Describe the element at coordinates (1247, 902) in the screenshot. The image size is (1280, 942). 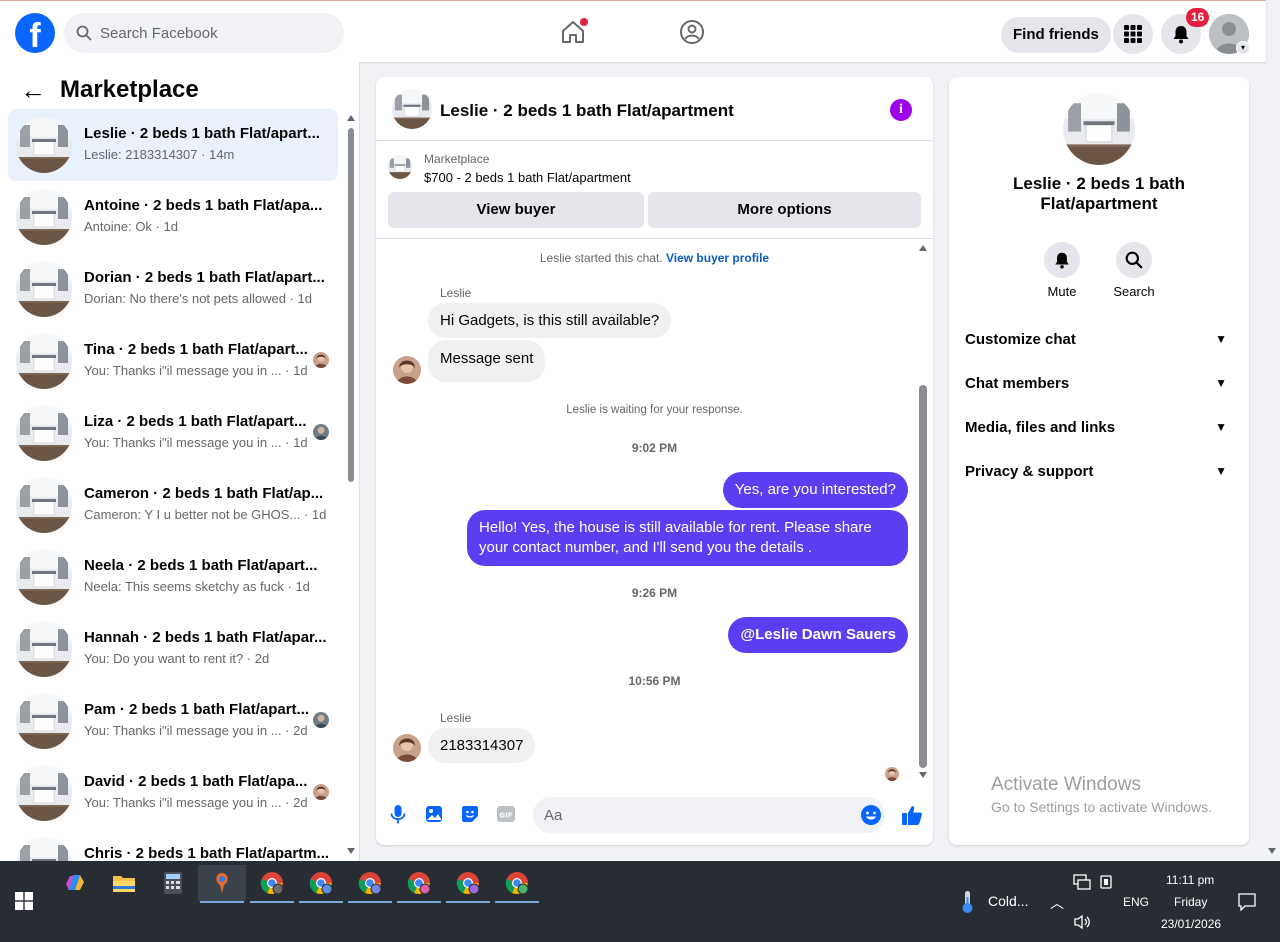
I see `notification-center-icon` at that location.